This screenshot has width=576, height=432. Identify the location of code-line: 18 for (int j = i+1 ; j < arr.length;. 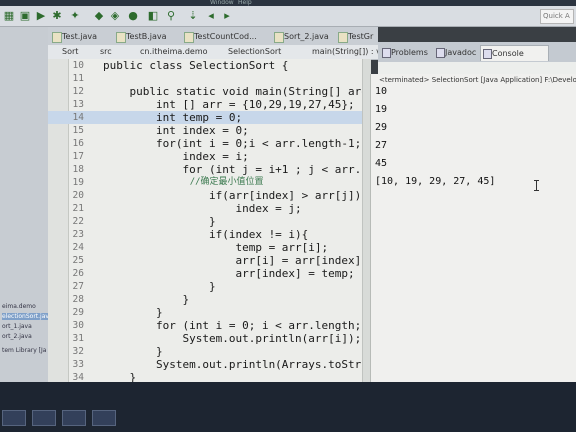
(209, 169).